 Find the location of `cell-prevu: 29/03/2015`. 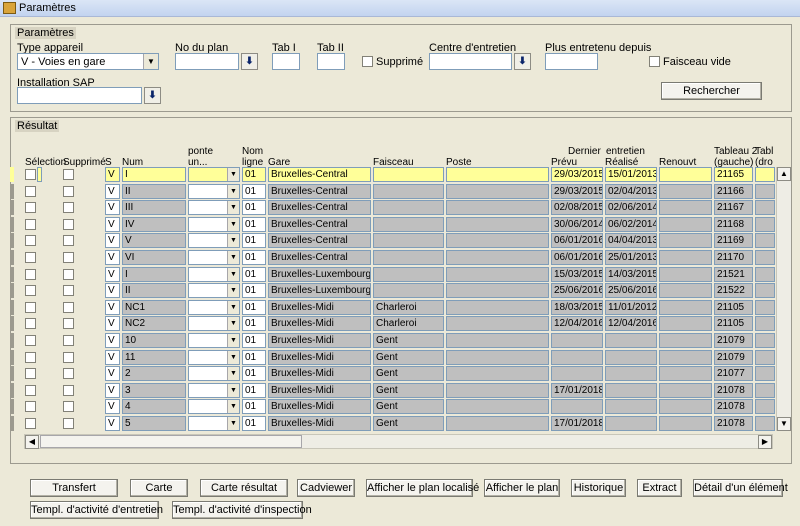

cell-prevu: 29/03/2015 is located at coordinates (577, 191).